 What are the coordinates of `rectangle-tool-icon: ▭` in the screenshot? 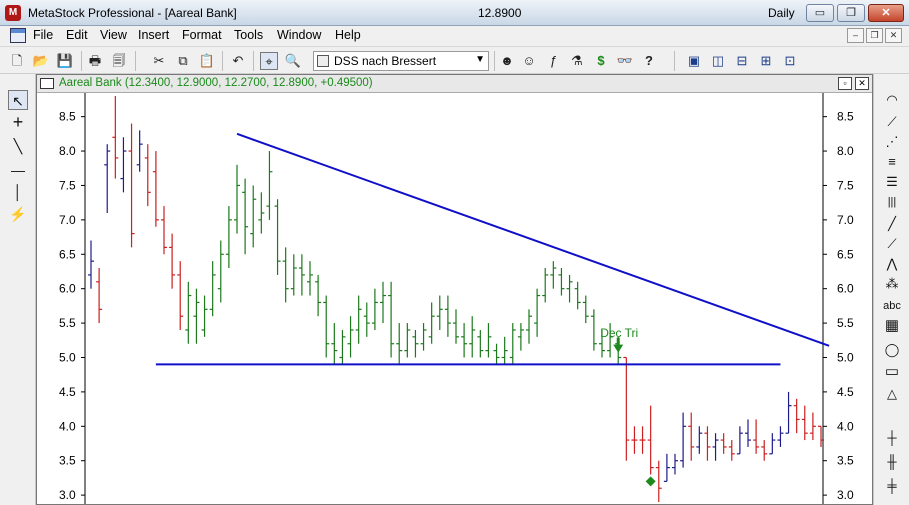 It's located at (892, 372).